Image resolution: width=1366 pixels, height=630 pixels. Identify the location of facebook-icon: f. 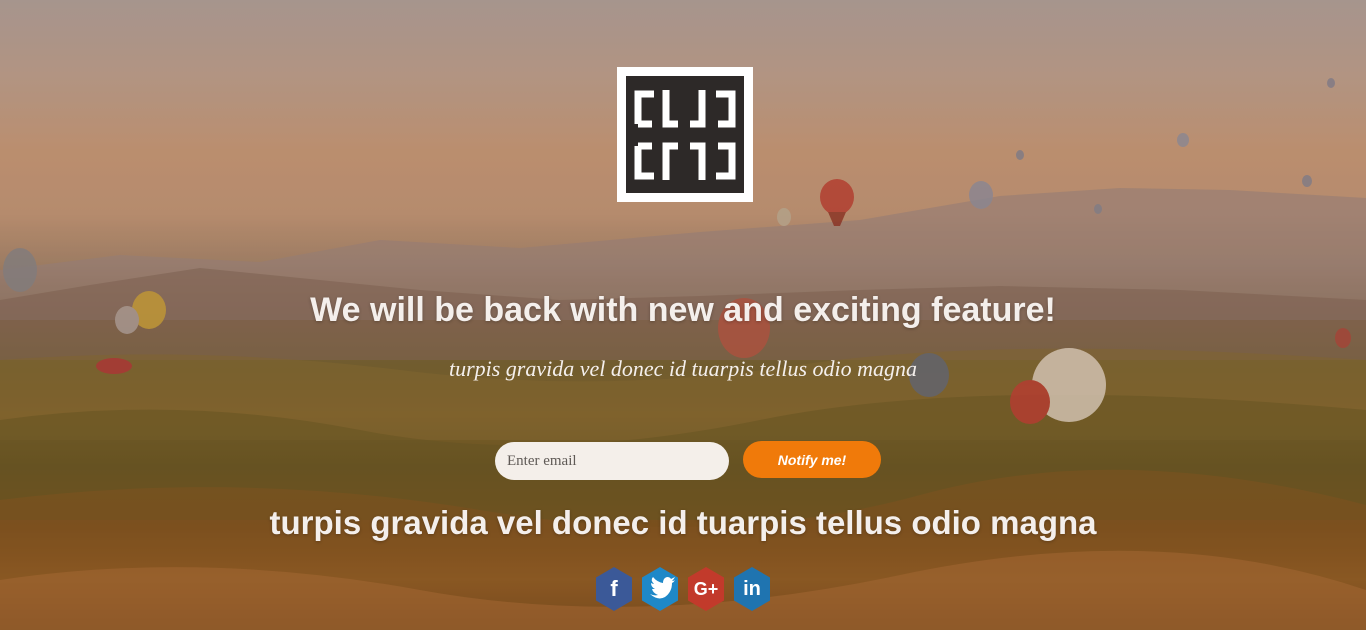
(614, 588).